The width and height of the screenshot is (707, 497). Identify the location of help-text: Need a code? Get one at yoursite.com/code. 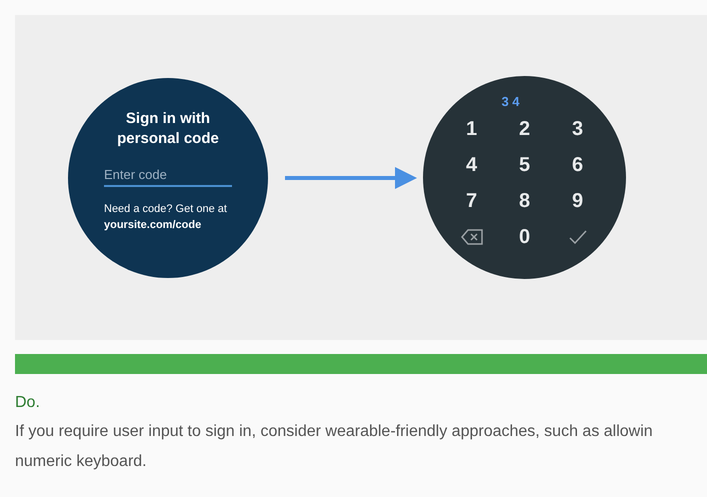
(166, 217).